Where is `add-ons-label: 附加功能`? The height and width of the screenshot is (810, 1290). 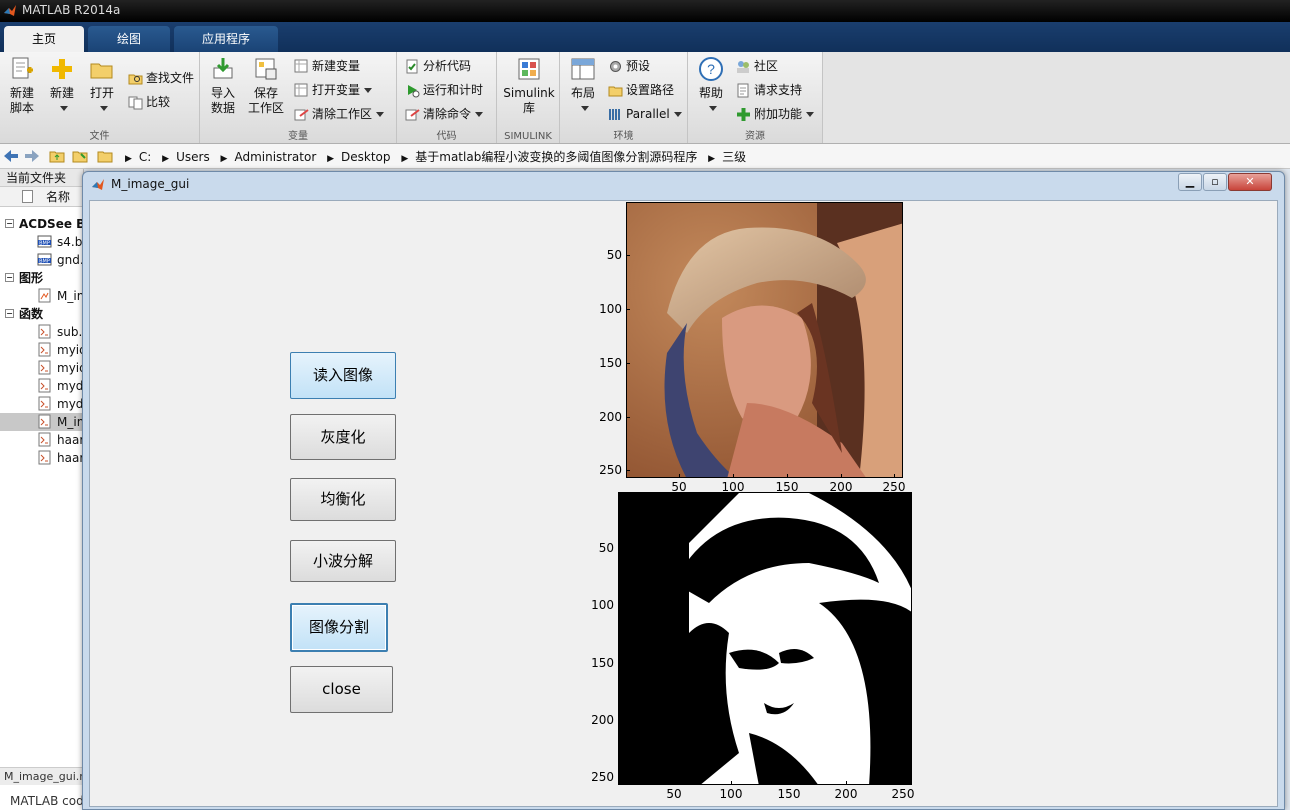 add-ons-label: 附加功能 is located at coordinates (778, 114).